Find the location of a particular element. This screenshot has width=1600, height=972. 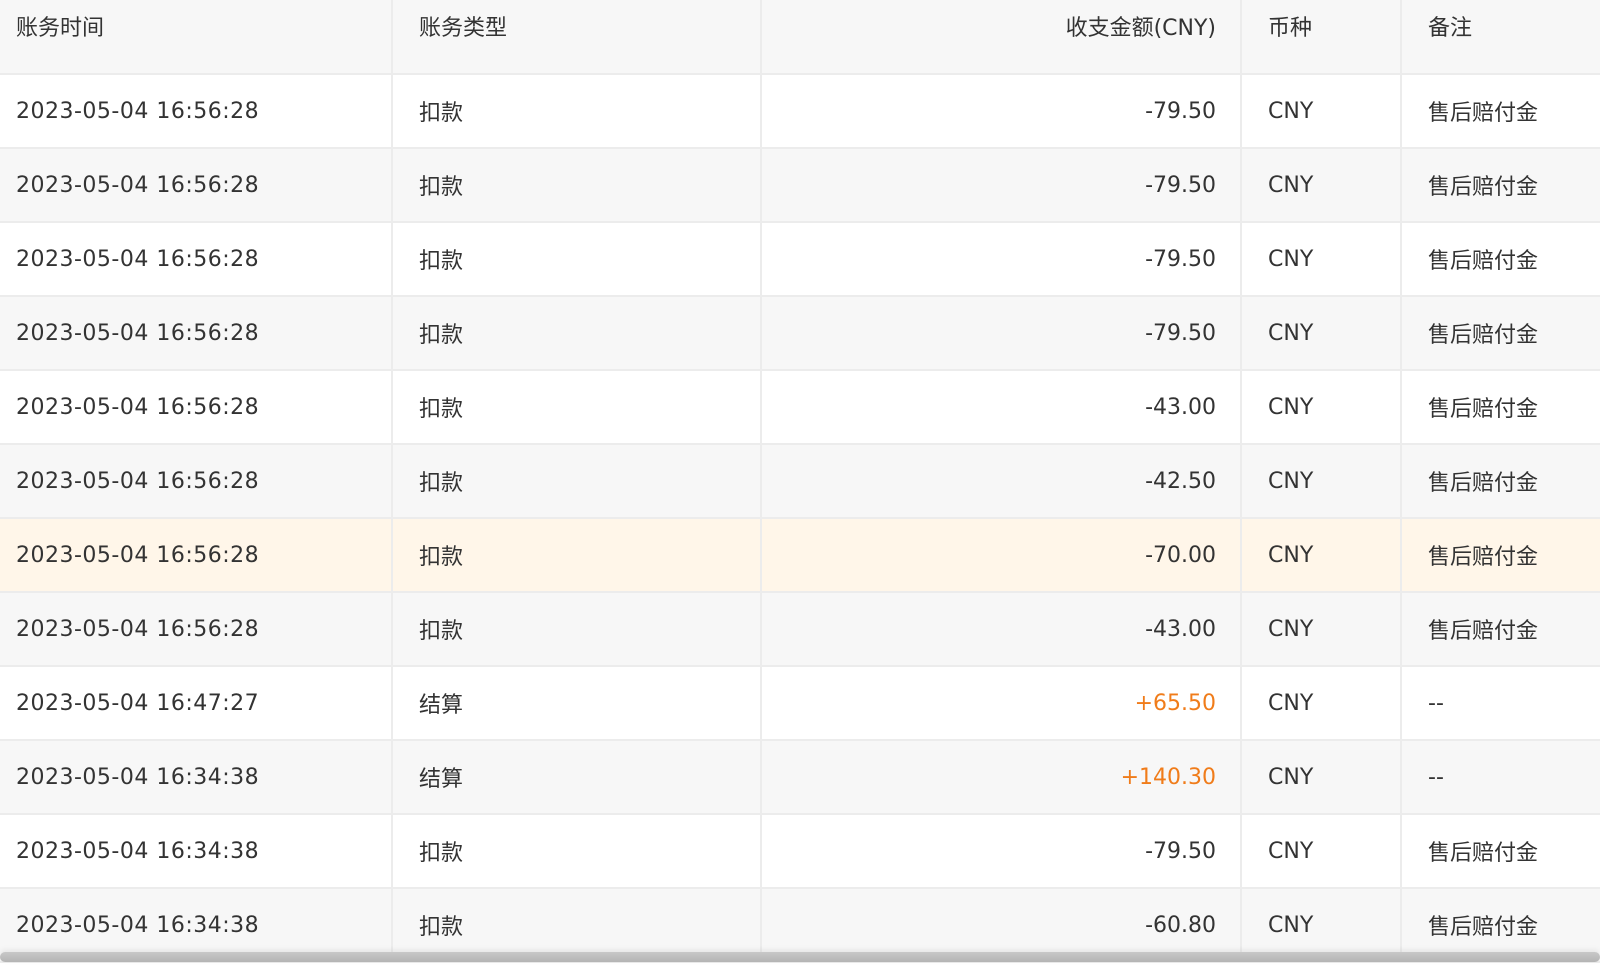

table-row: 2023-05-04 16:34:38 结算 +140.30 CNY -- is located at coordinates (800, 777).